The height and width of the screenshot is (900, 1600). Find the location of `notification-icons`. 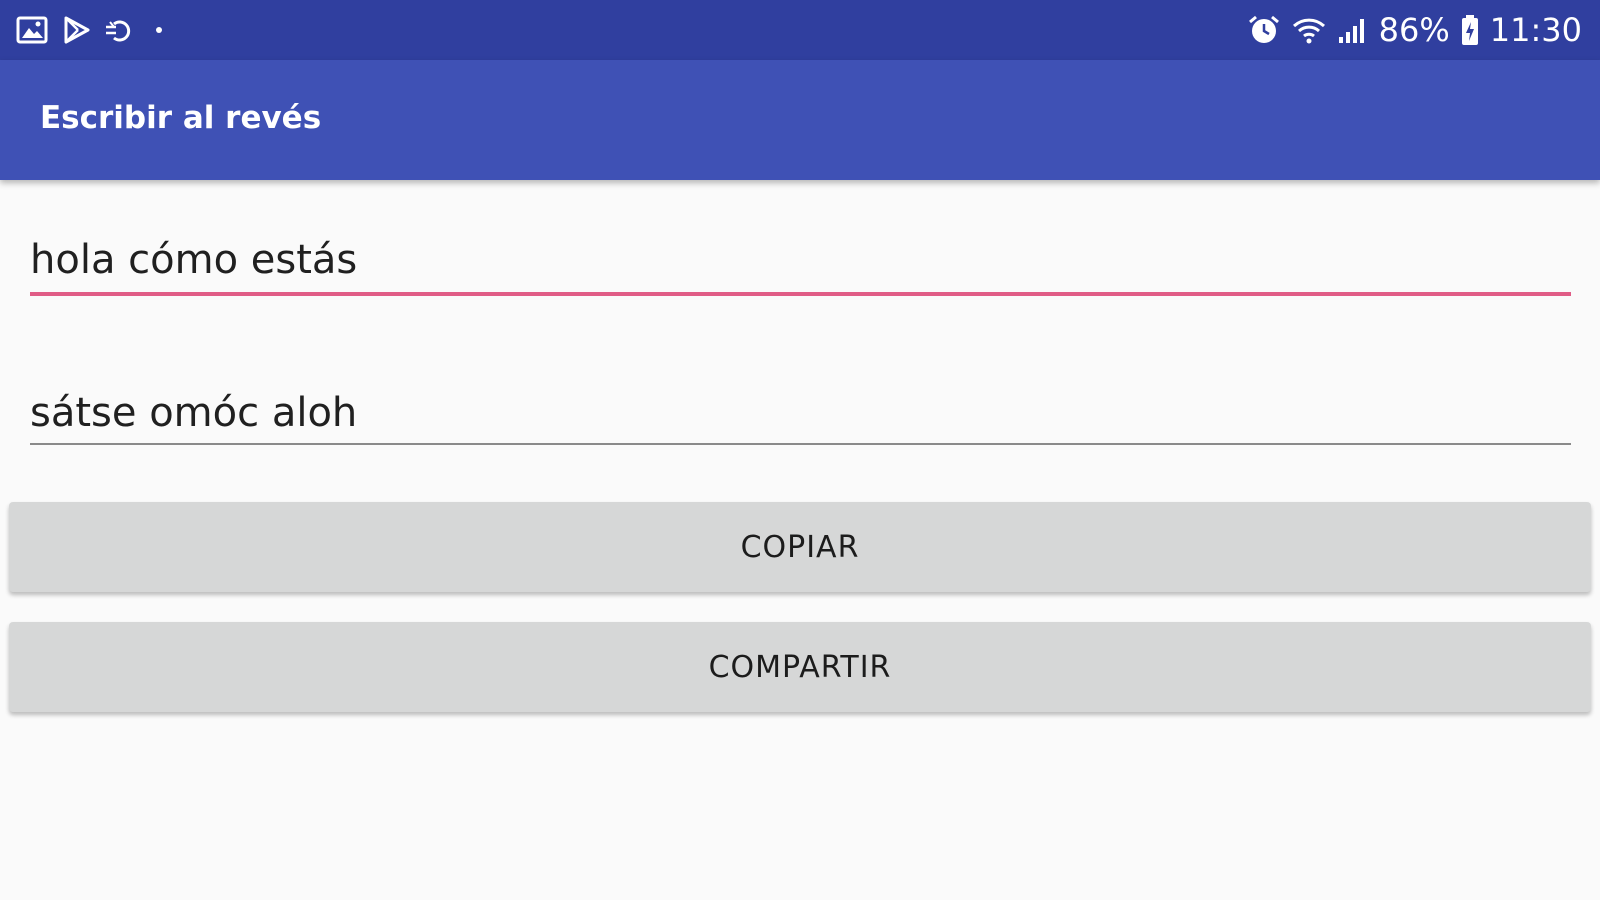

notification-icons is located at coordinates (90, 30).